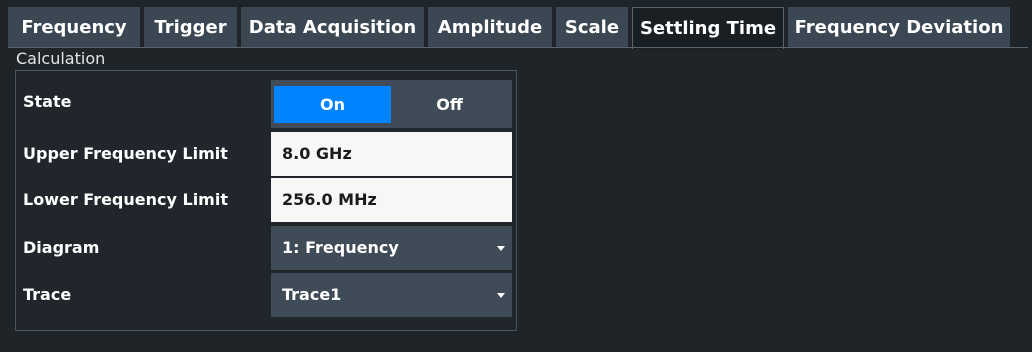  I want to click on trace-label: Trace, so click(47, 294).